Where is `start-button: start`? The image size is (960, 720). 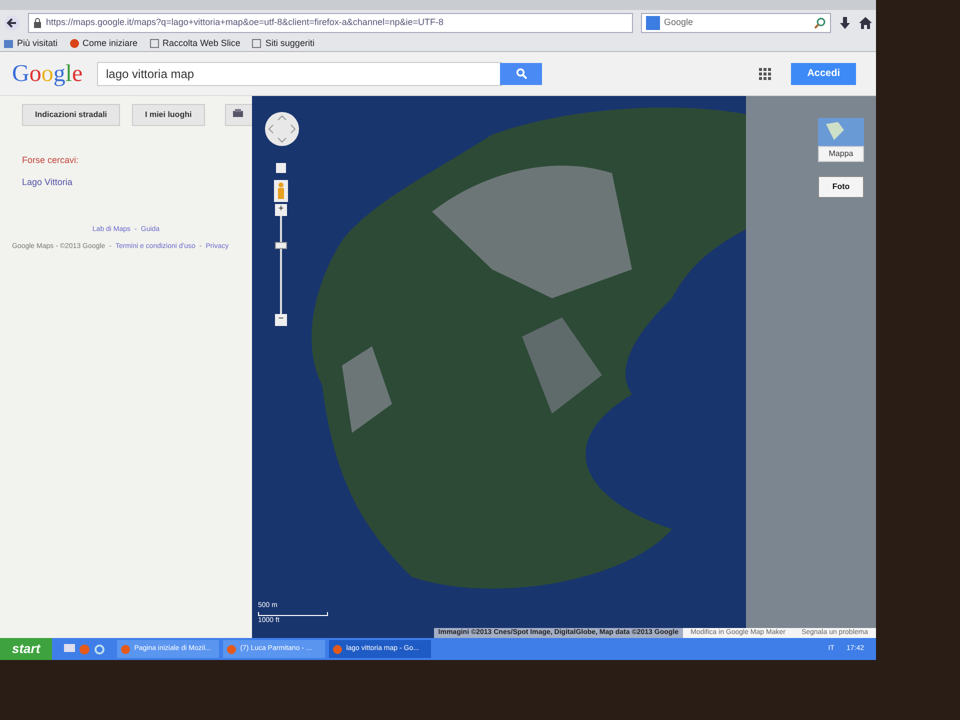 start-button: start is located at coordinates (26, 649).